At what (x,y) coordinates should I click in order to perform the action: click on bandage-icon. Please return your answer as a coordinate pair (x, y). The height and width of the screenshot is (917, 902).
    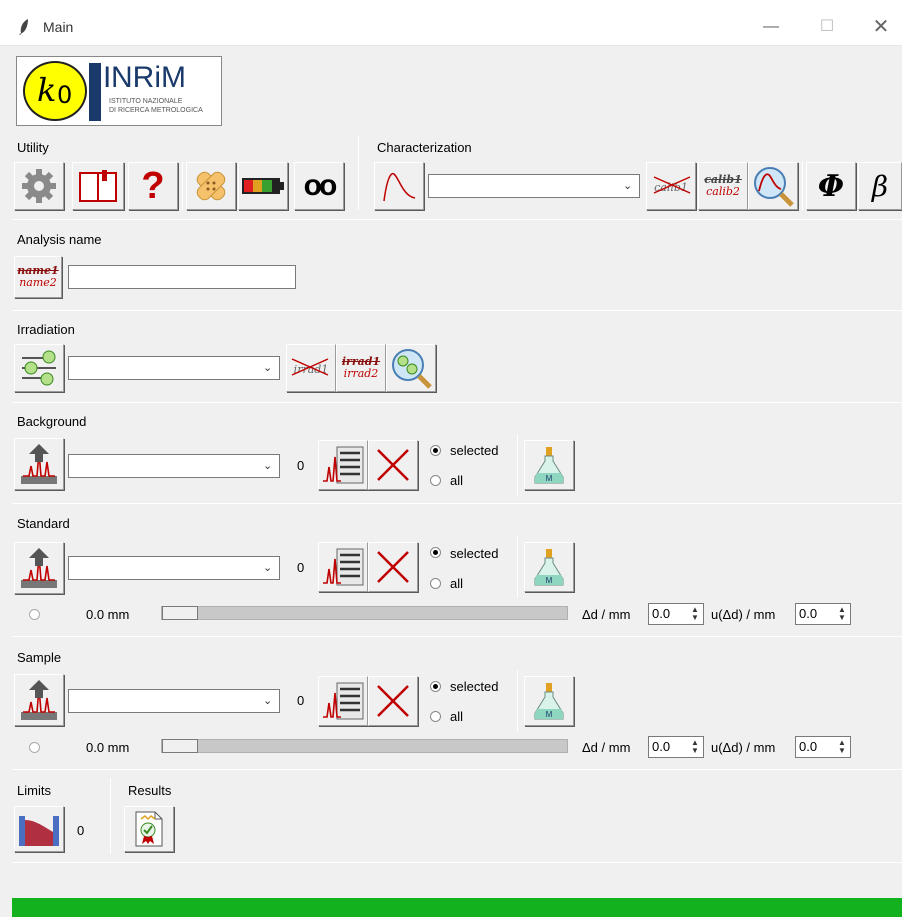
    Looking at the image, I should click on (211, 186).